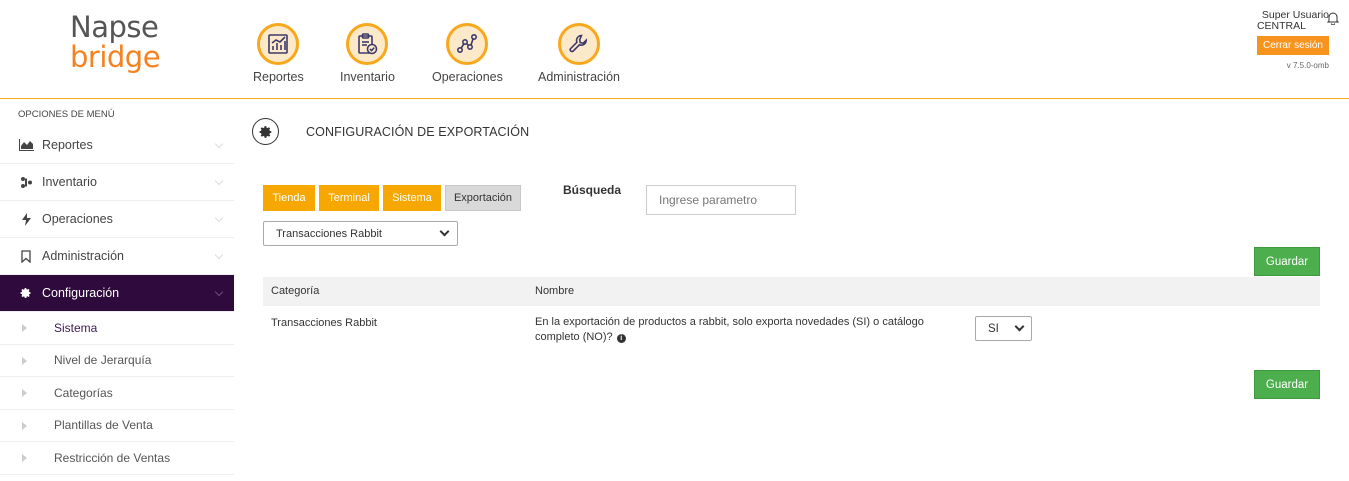  What do you see at coordinates (117, 328) in the screenshot?
I see `sidebar-subitem-sistema: Sistema` at bounding box center [117, 328].